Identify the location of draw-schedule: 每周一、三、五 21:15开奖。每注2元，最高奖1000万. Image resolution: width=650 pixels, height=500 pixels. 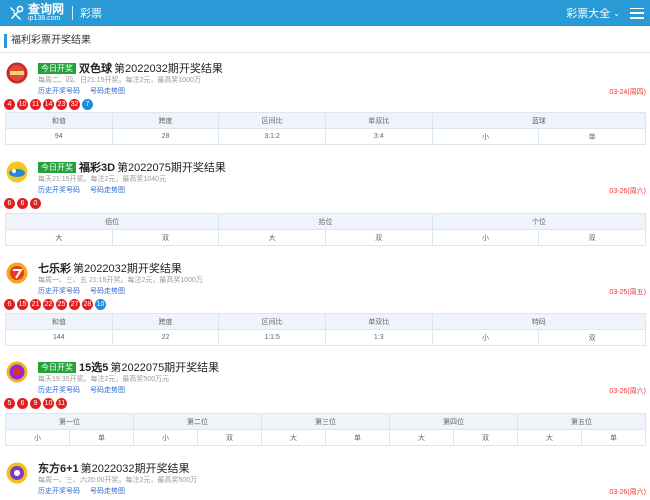
(120, 280).